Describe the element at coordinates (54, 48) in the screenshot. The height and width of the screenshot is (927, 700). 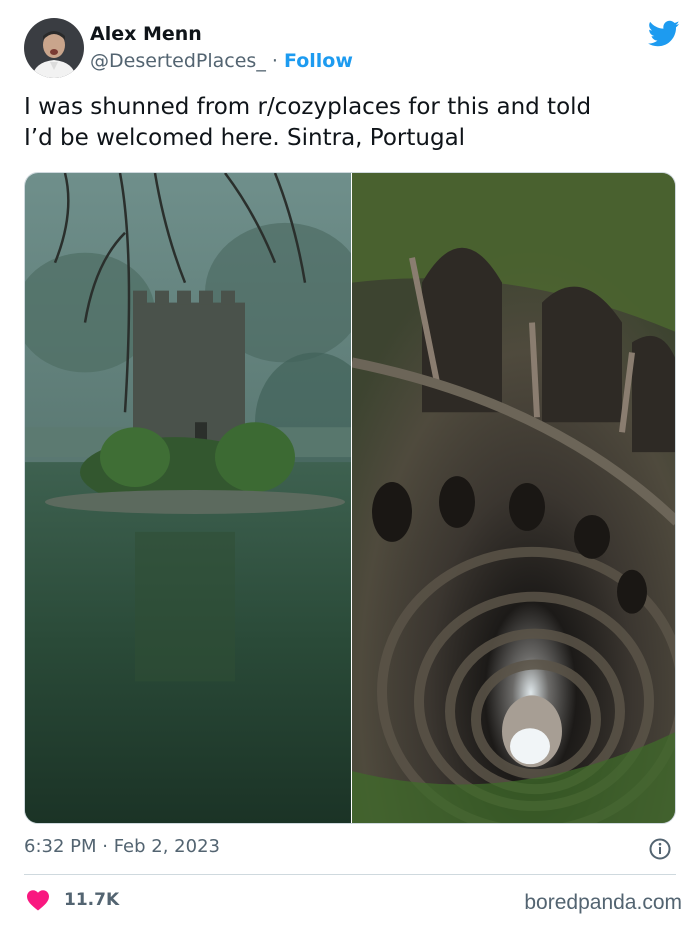
I see `avatar` at that location.